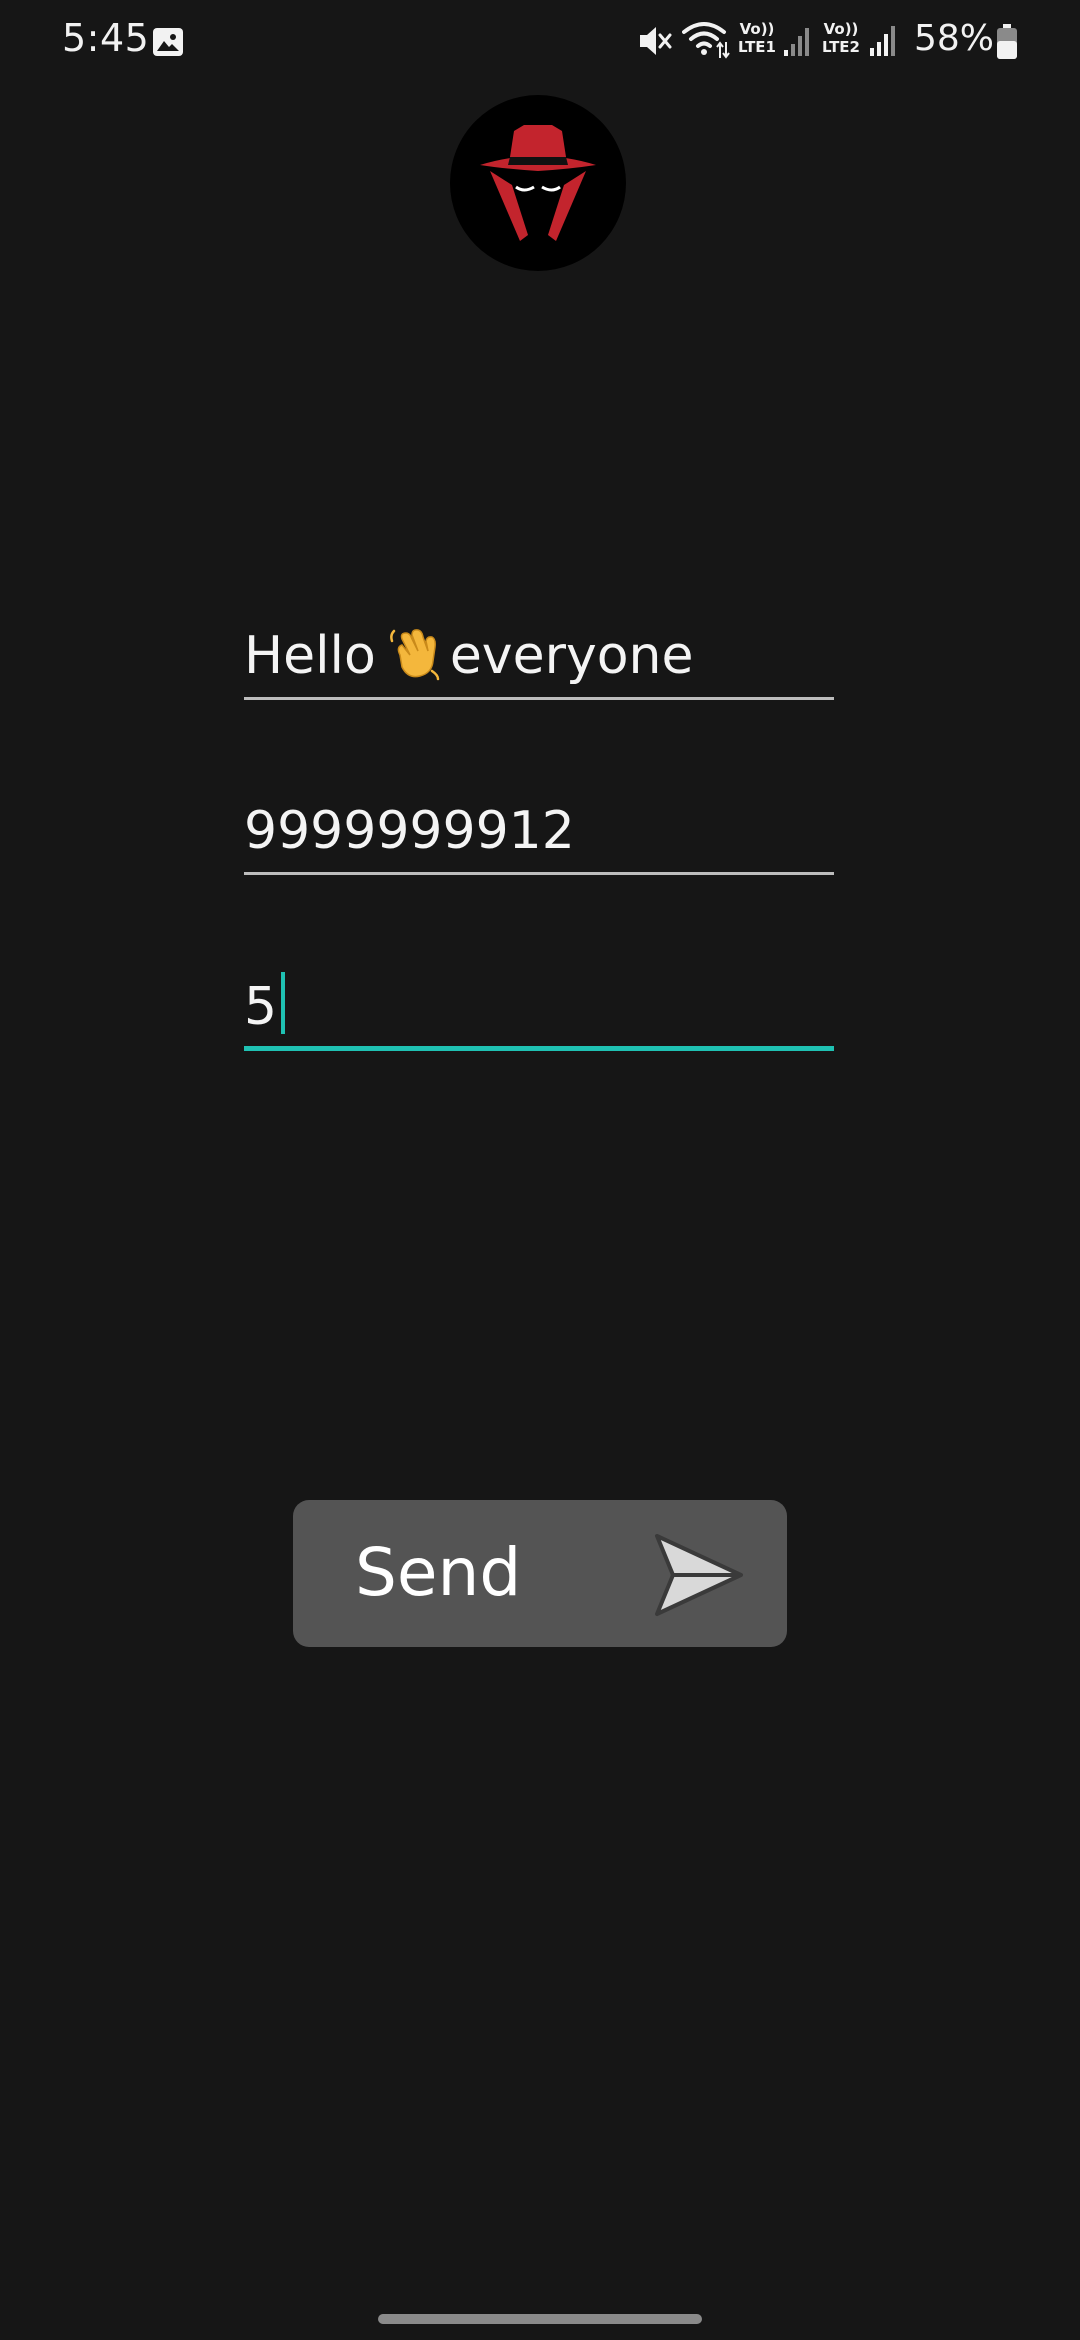  I want to click on lte1-label: LTE1, so click(757, 47).